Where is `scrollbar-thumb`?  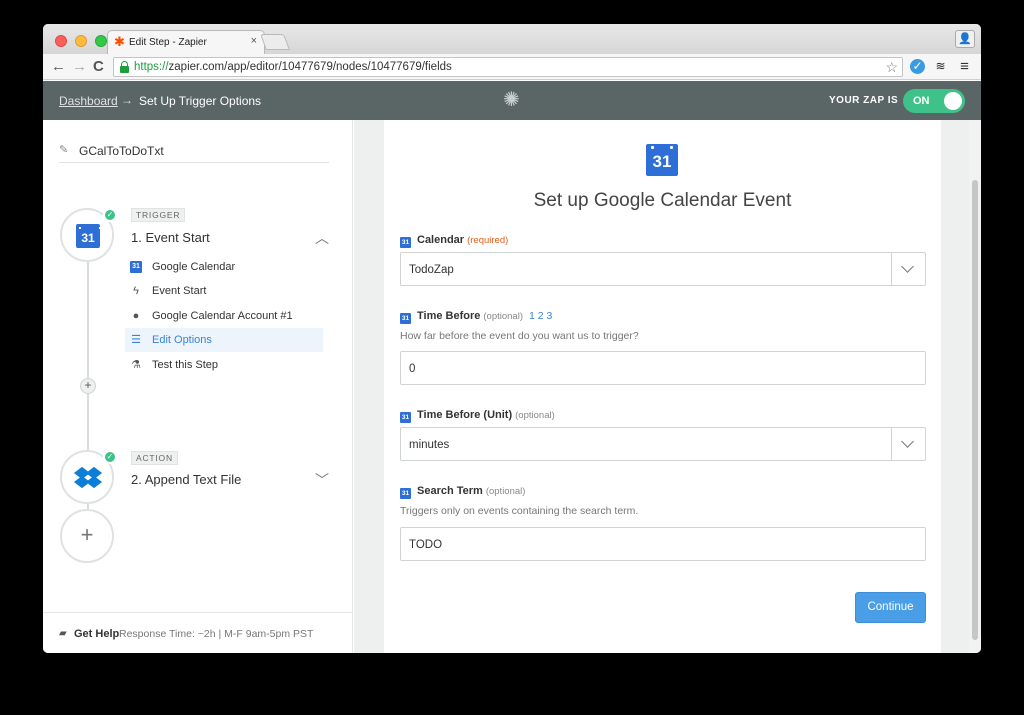
scrollbar-thumb is located at coordinates (975, 410).